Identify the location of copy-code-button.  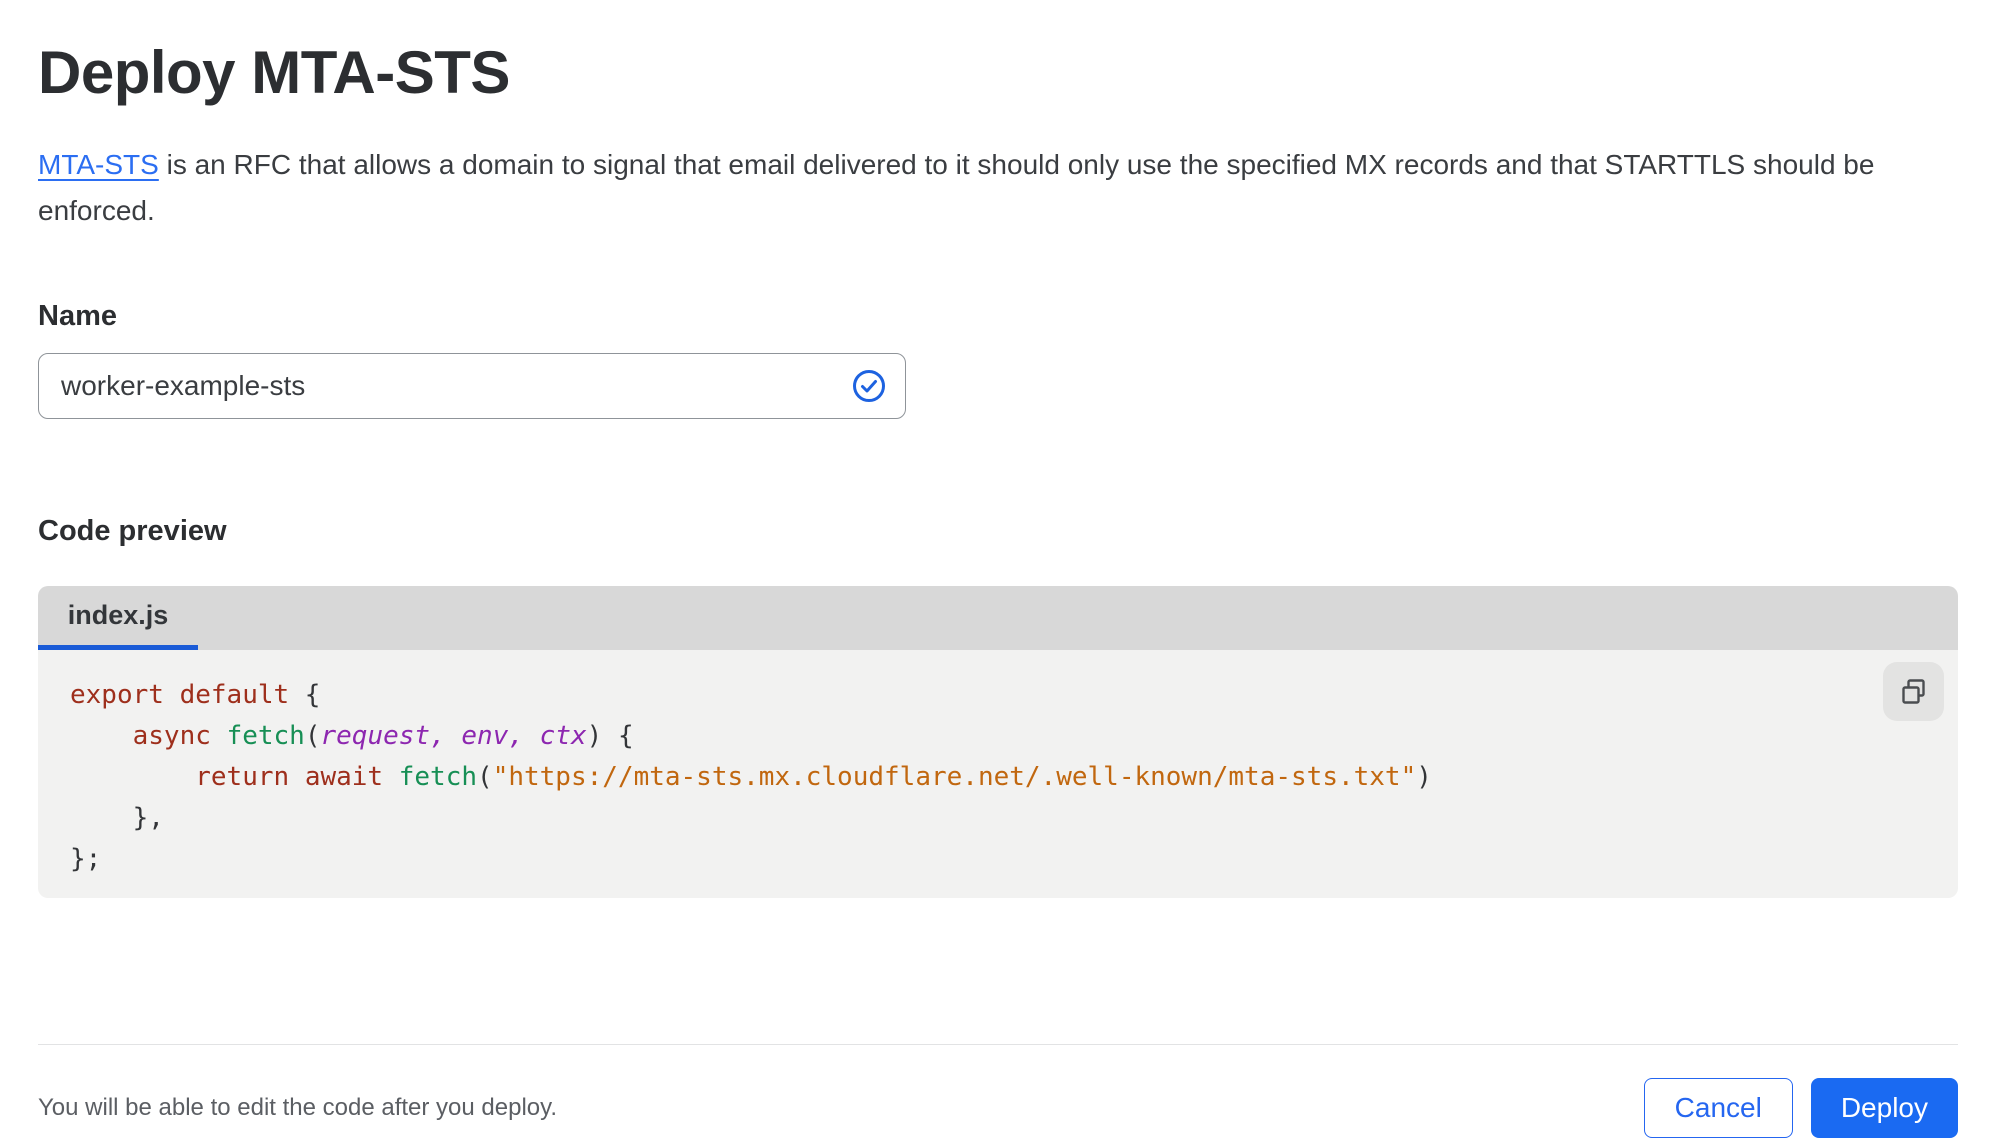
(1913, 691).